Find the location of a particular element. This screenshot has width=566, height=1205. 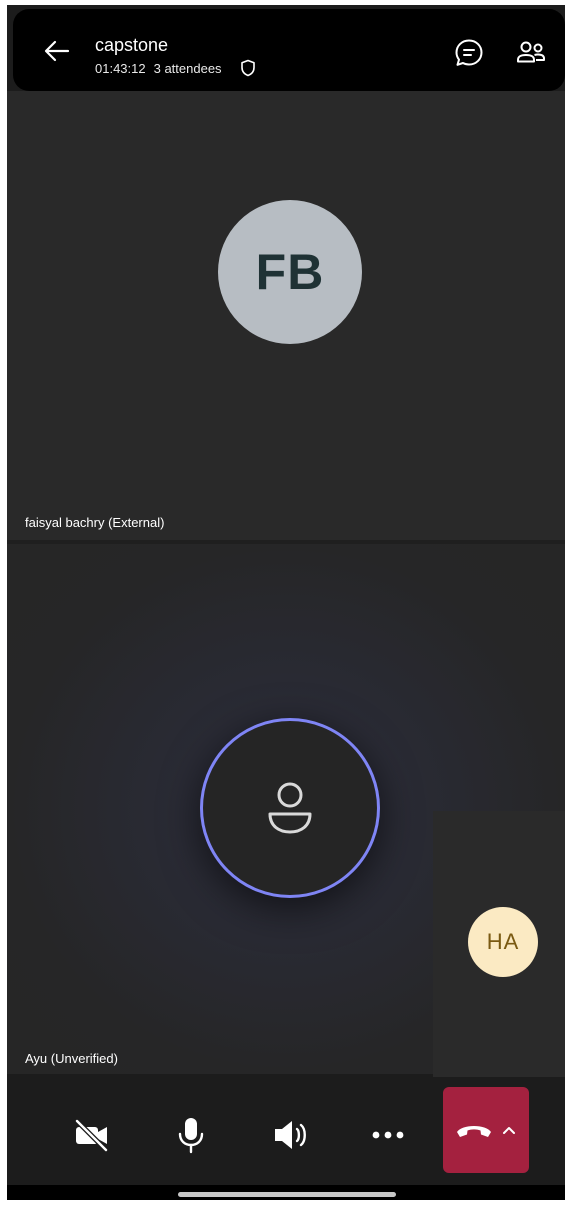

more-options-button is located at coordinates (388, 1135).